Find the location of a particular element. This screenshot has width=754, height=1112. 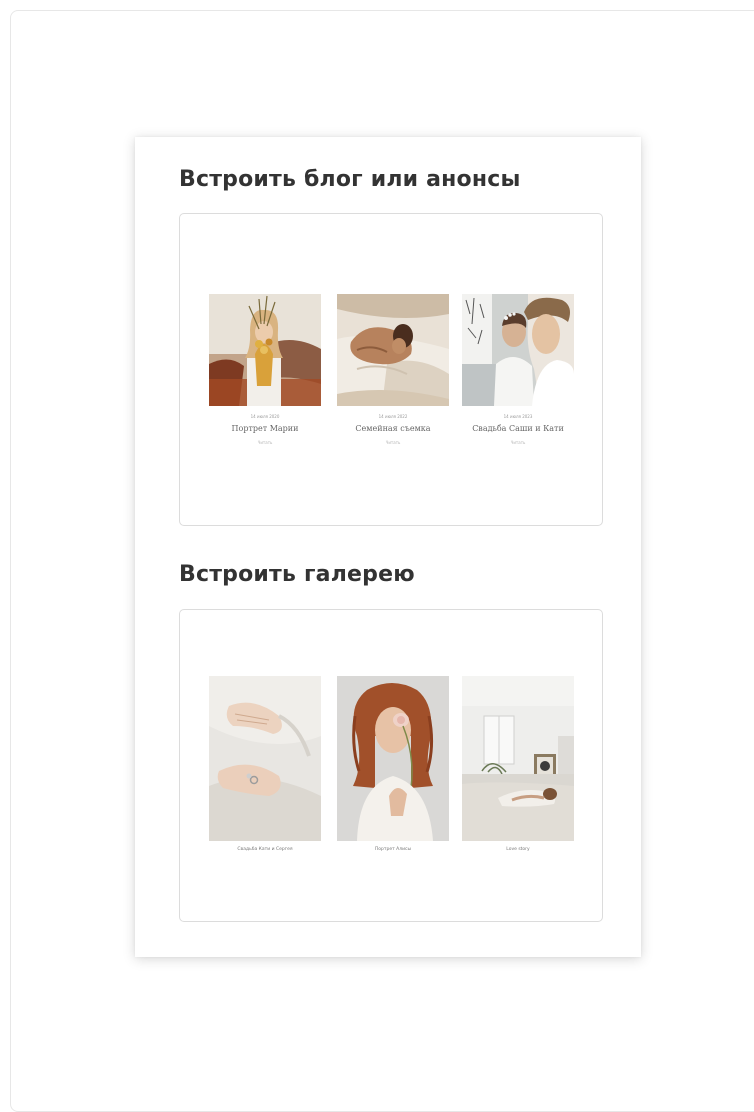

blog-section-title: Встроить блог или анонсы is located at coordinates (350, 179).